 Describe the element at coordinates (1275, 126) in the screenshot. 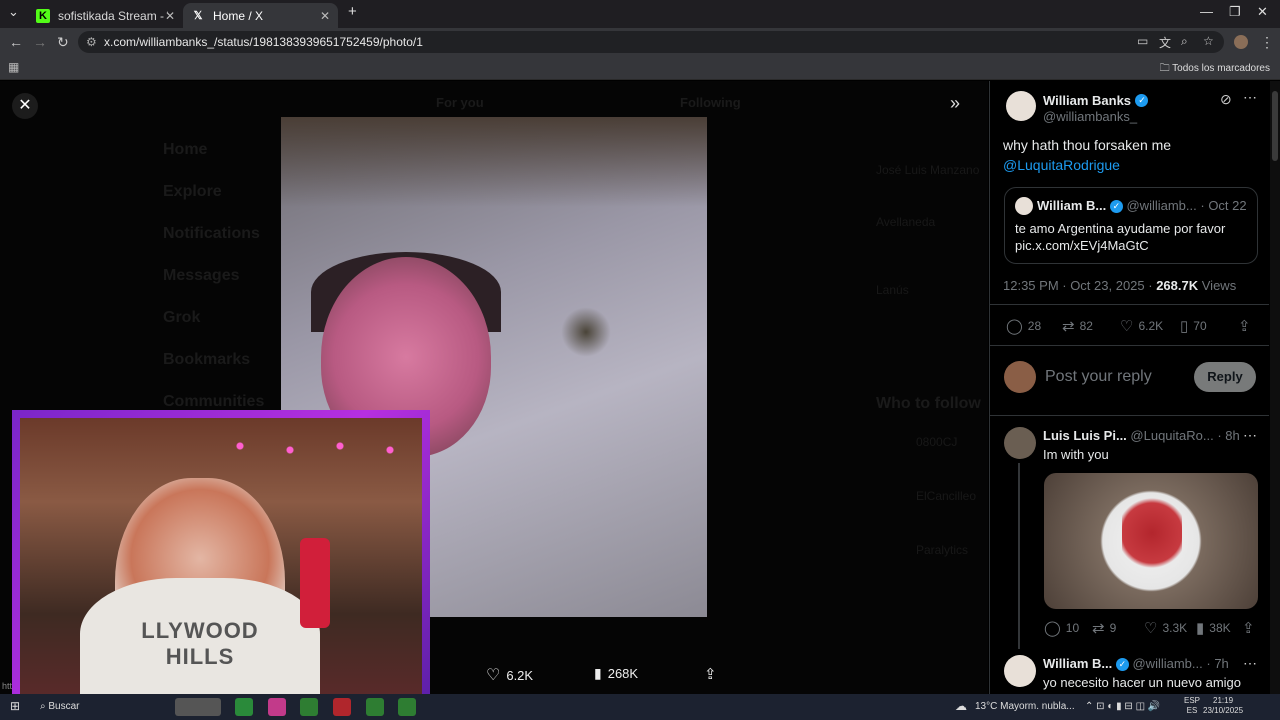

I see `scrollbar-thumb` at that location.